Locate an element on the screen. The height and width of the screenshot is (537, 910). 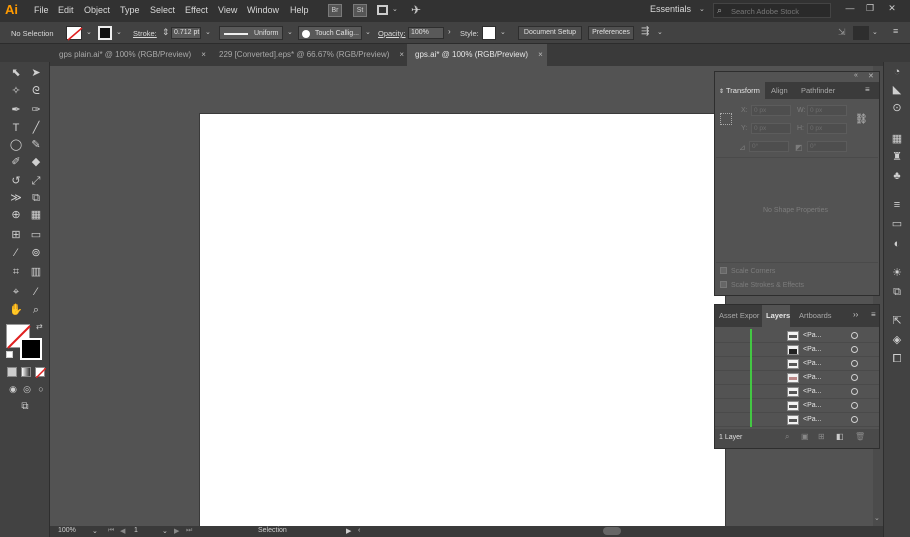
screen-mode-icon: ⧉ is located at coordinates (25, 407).